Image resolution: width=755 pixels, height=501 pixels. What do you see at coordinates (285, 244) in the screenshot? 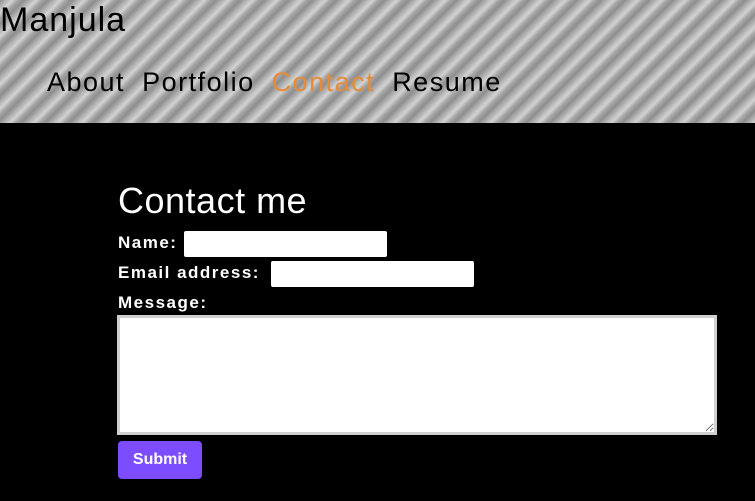
I see `name-input` at bounding box center [285, 244].